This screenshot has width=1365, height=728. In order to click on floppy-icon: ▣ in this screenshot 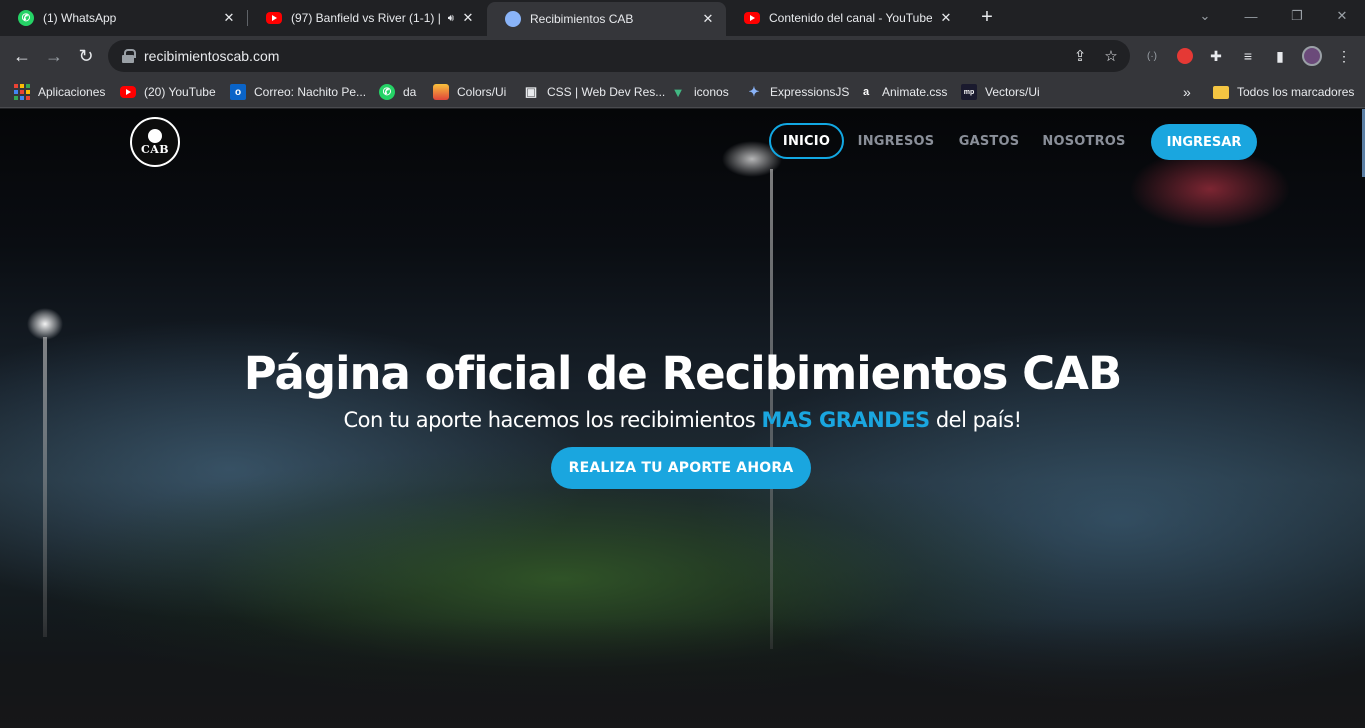, I will do `click(531, 91)`.